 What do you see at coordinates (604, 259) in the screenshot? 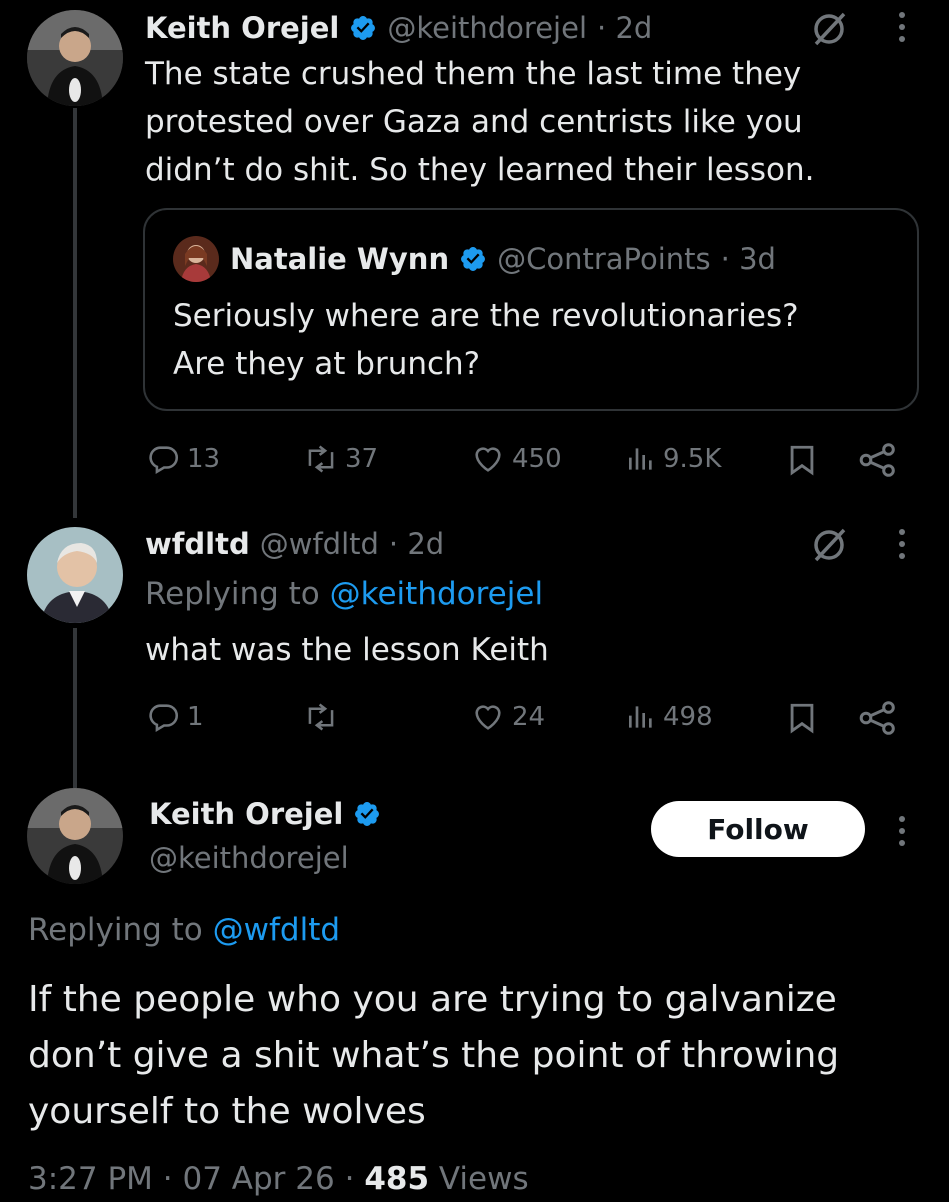
I see `handle: @ContraPoints` at bounding box center [604, 259].